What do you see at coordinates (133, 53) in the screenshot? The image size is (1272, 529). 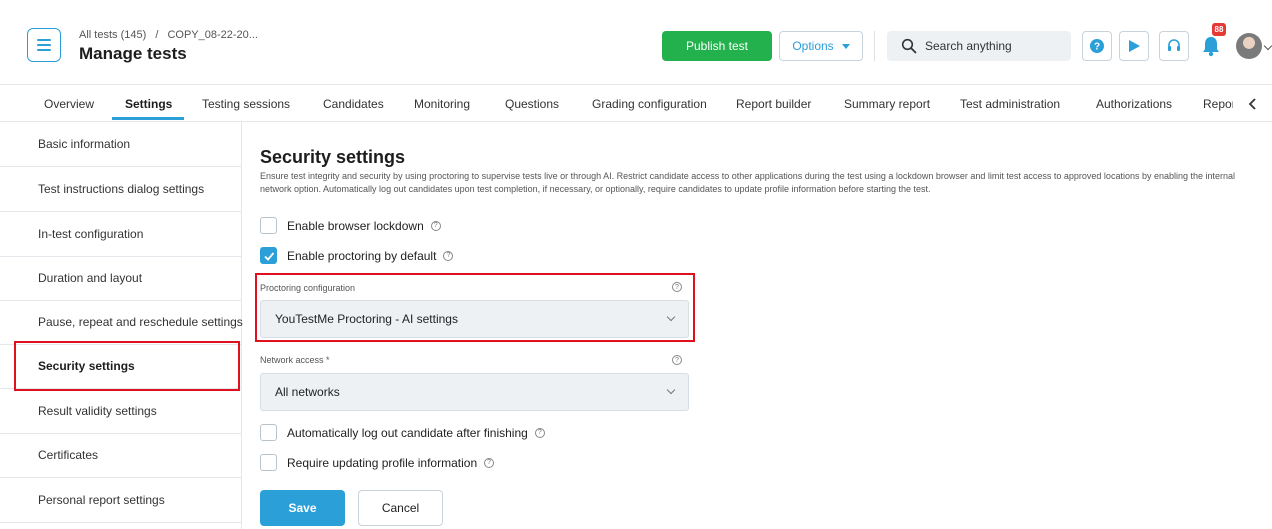 I see `page-title: Manage tests` at bounding box center [133, 53].